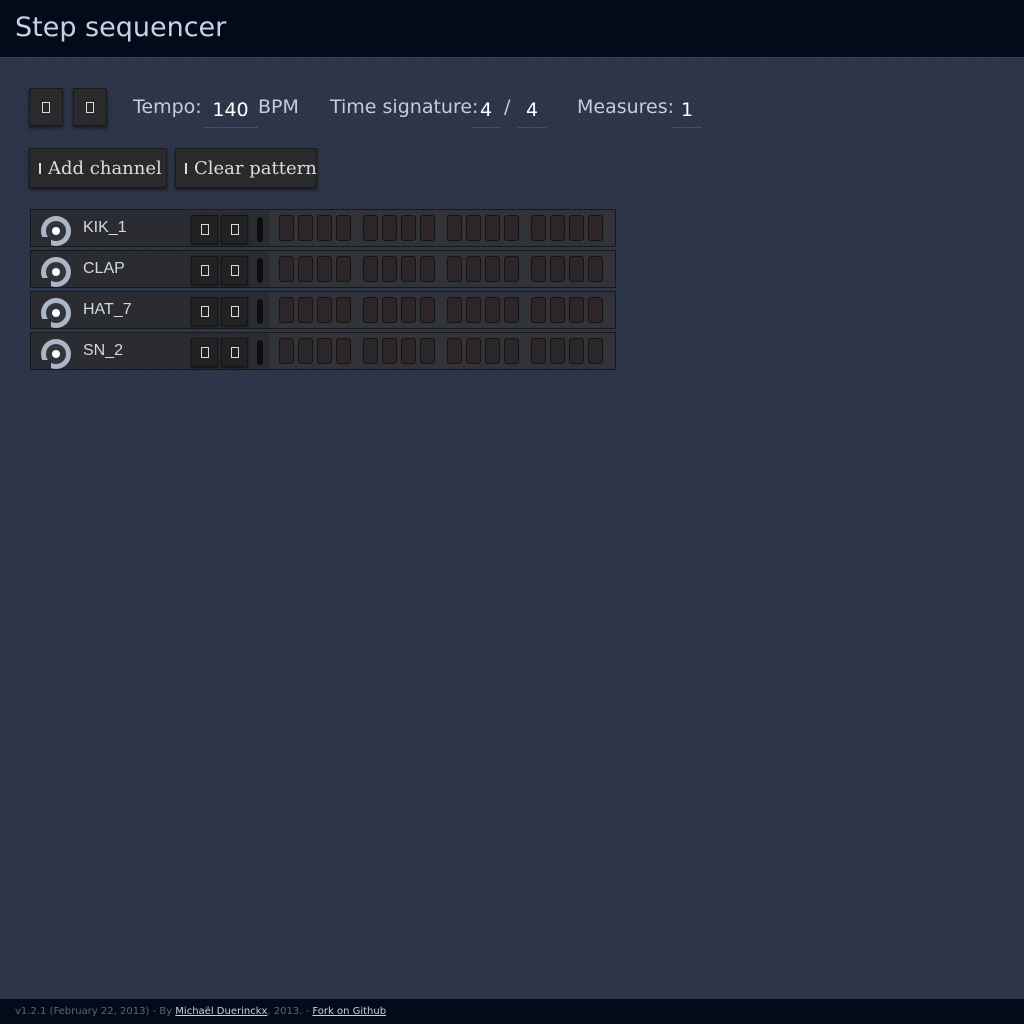  Describe the element at coordinates (349, 1011) in the screenshot. I see `github-link: Fork on Github` at that location.